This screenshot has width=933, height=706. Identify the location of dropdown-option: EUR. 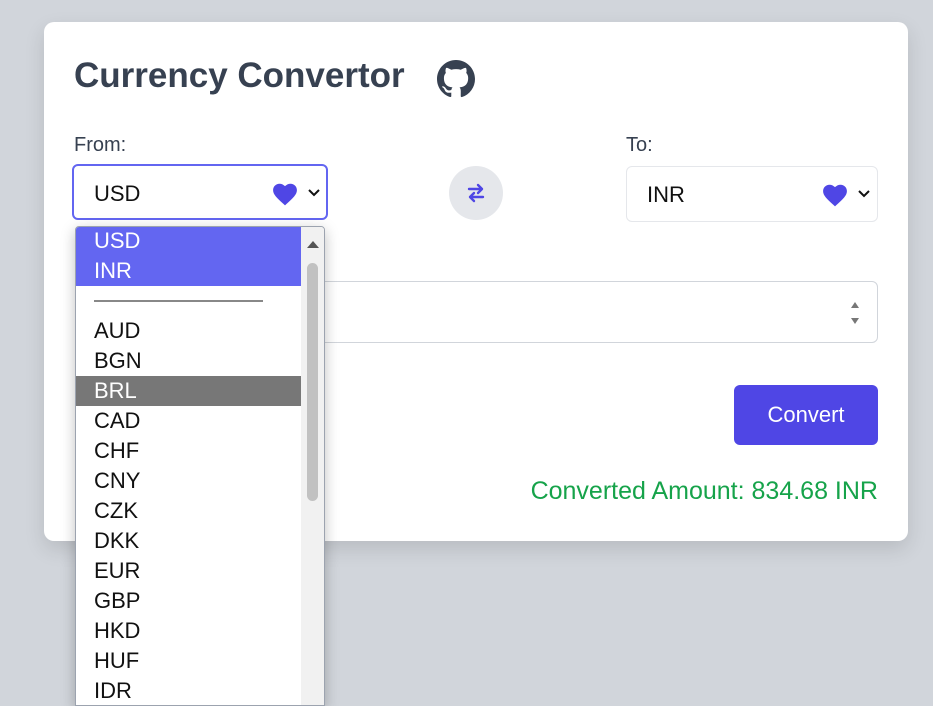
(189, 571).